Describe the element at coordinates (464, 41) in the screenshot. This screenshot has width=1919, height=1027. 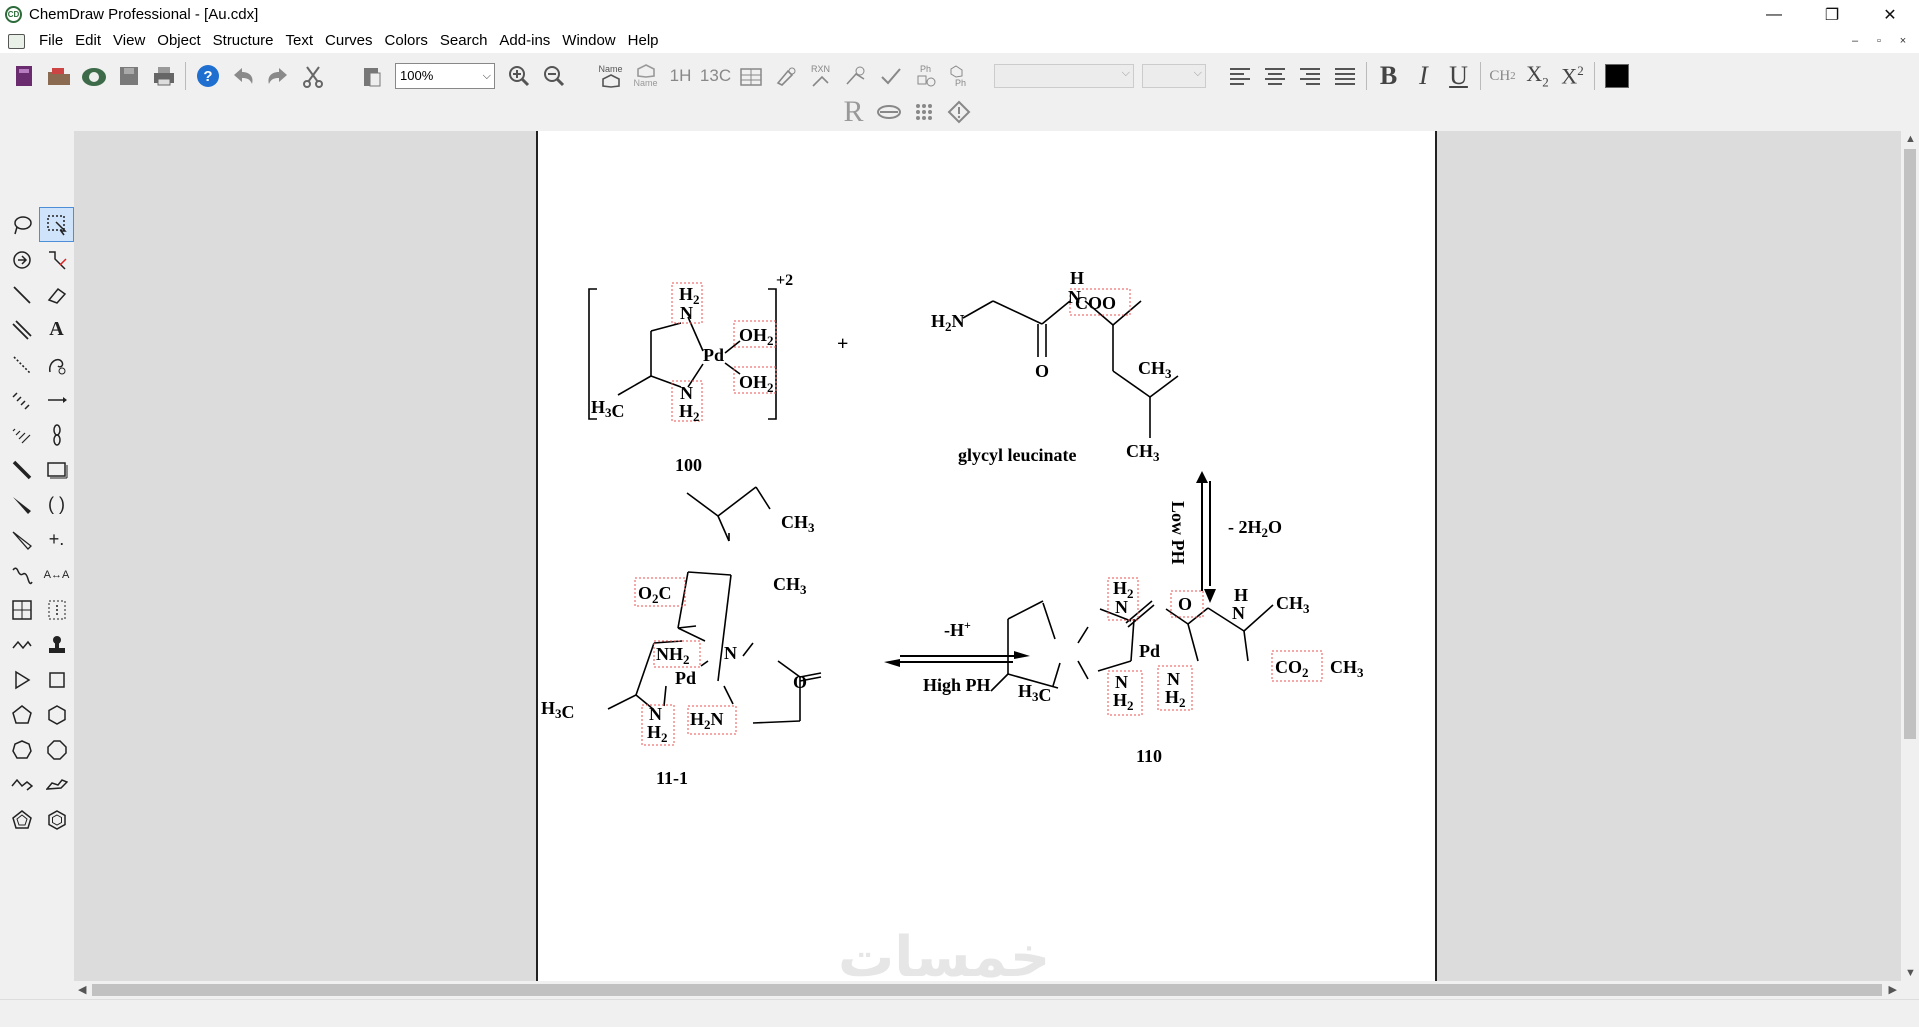
I see `menu-search: Search` at that location.